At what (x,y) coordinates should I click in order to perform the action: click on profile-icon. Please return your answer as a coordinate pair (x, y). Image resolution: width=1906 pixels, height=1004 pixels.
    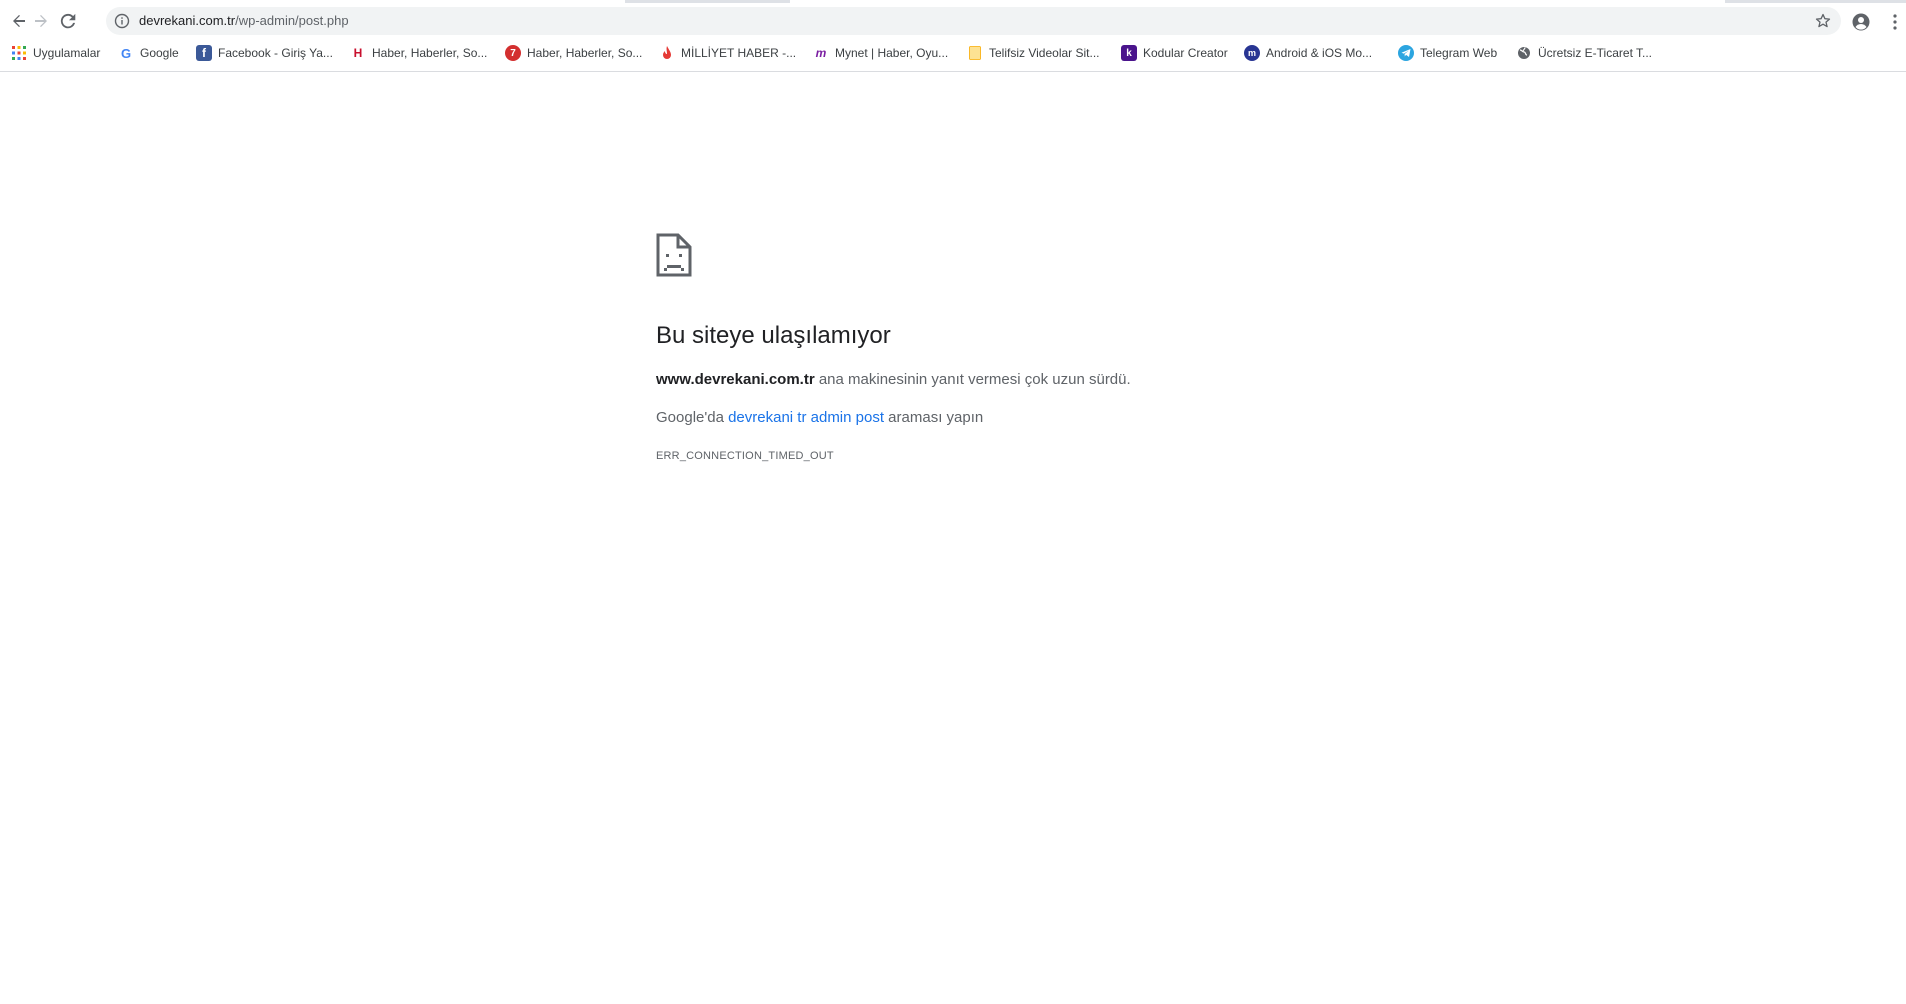
    Looking at the image, I should click on (1861, 22).